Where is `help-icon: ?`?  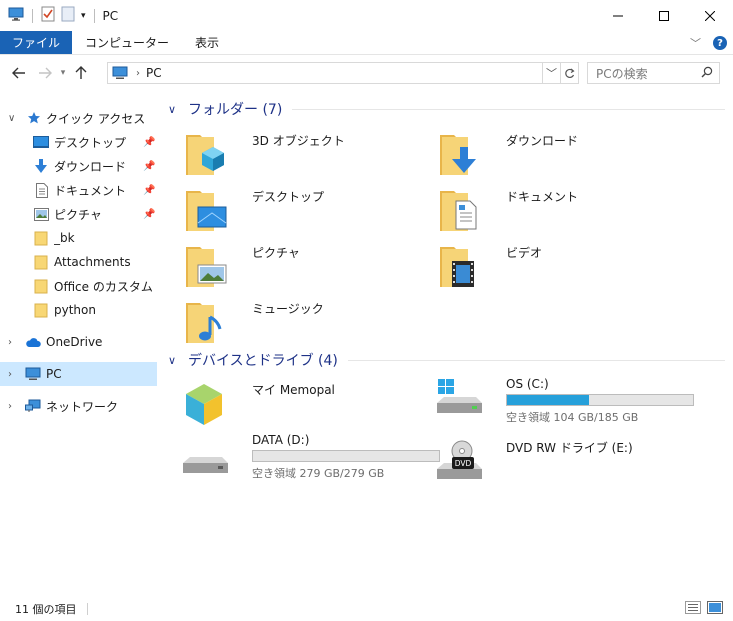 help-icon: ? is located at coordinates (720, 43).